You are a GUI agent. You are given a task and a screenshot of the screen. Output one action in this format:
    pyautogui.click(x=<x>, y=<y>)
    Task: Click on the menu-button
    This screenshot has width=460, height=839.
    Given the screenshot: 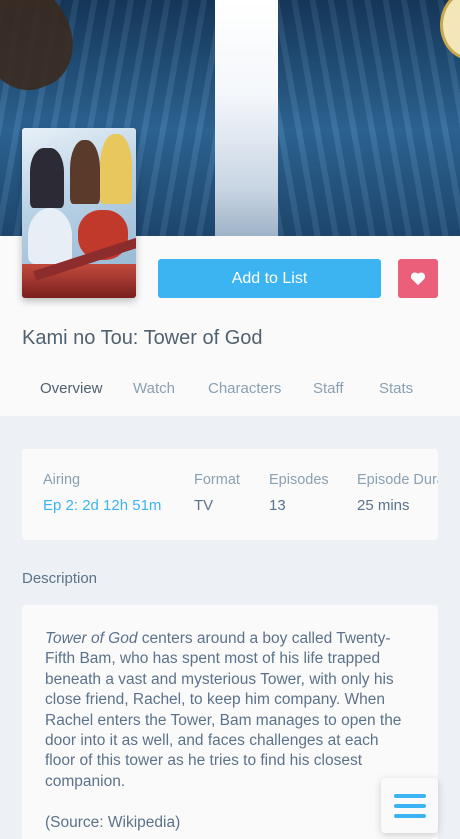 What is the action you would take?
    pyautogui.click(x=409, y=805)
    